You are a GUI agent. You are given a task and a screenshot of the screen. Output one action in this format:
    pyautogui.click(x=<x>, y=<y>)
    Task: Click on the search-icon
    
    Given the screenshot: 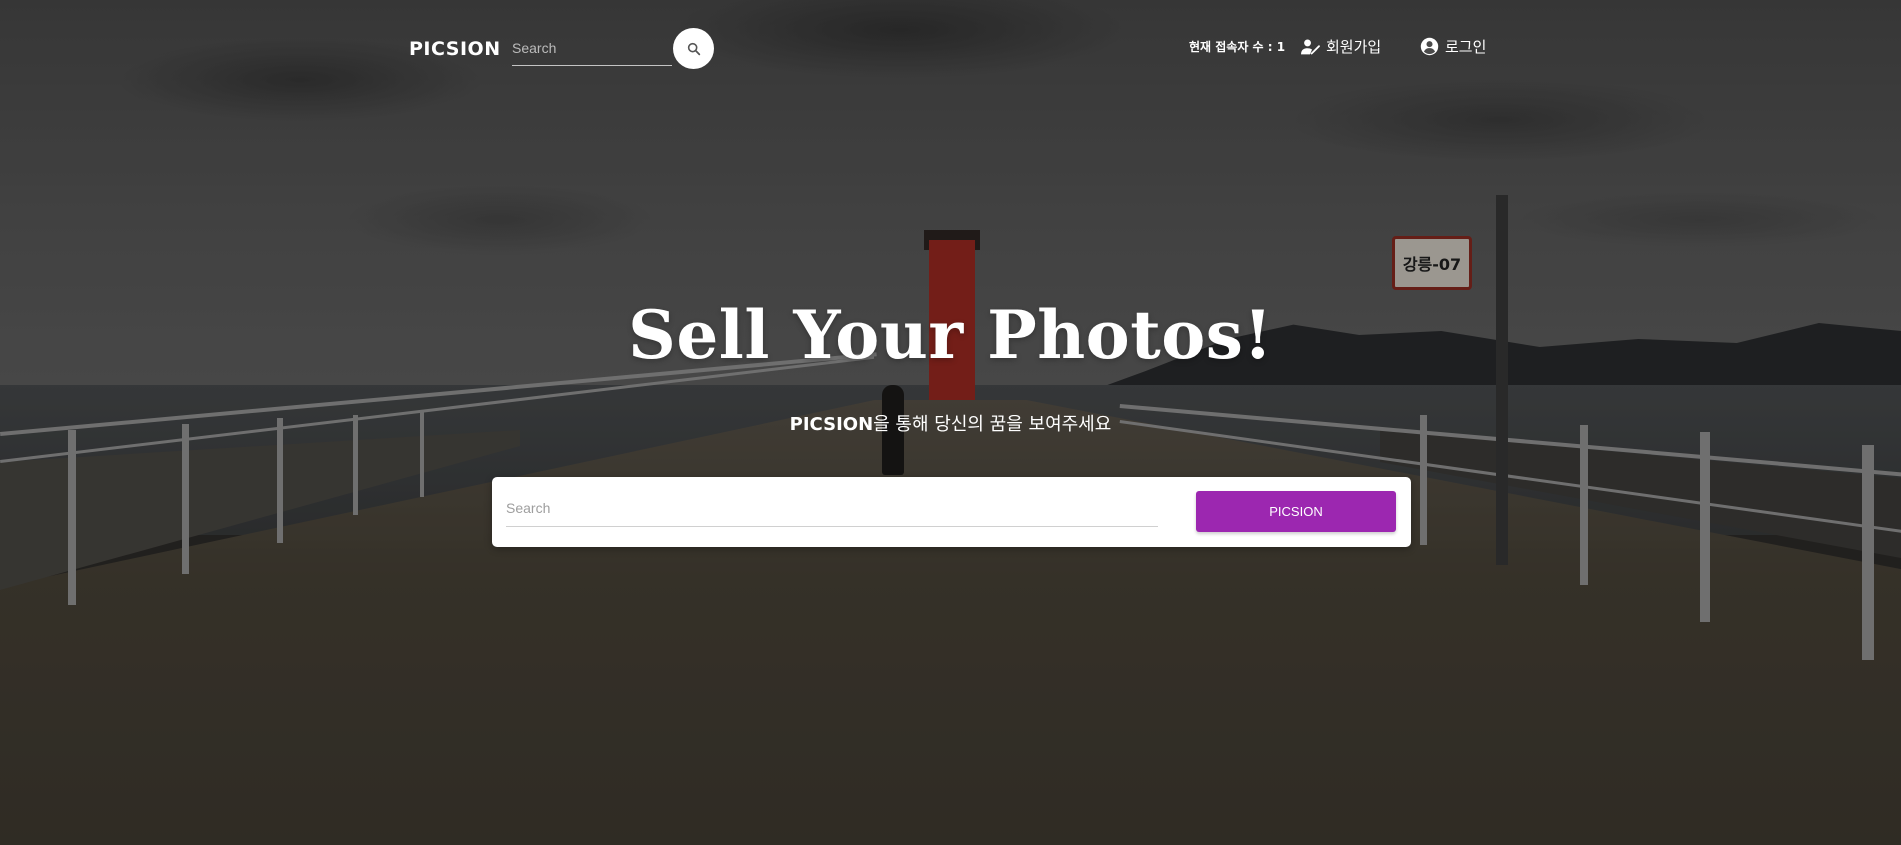 What is the action you would take?
    pyautogui.click(x=693, y=48)
    